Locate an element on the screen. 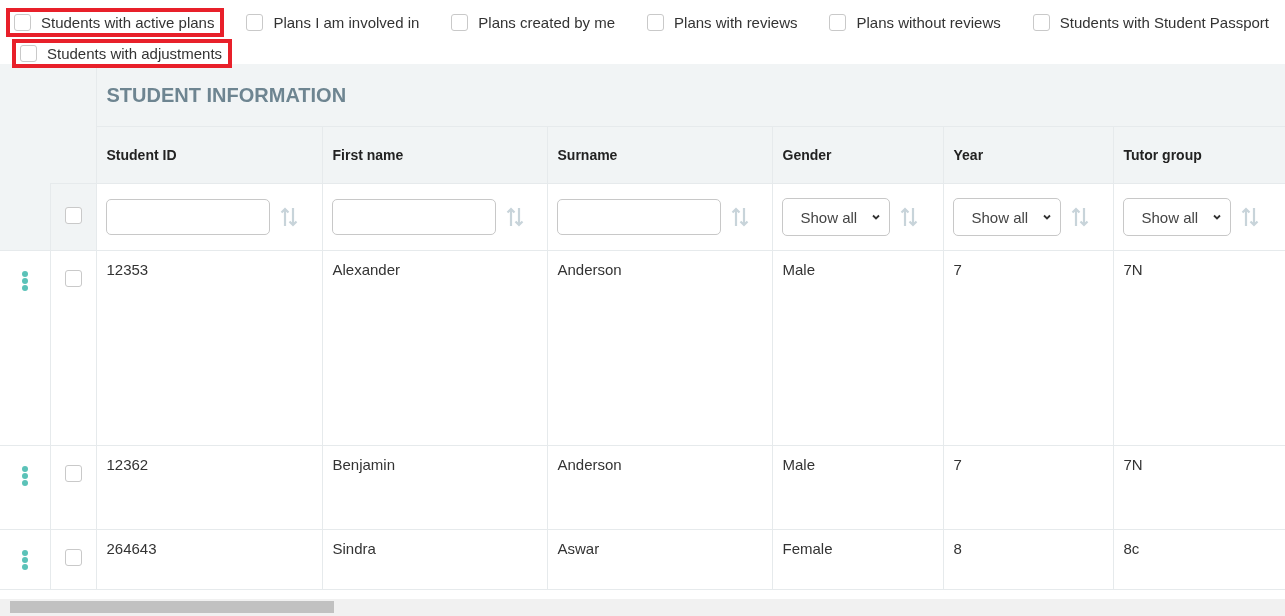 The width and height of the screenshot is (1285, 616). table-cell: 8 is located at coordinates (957, 548).